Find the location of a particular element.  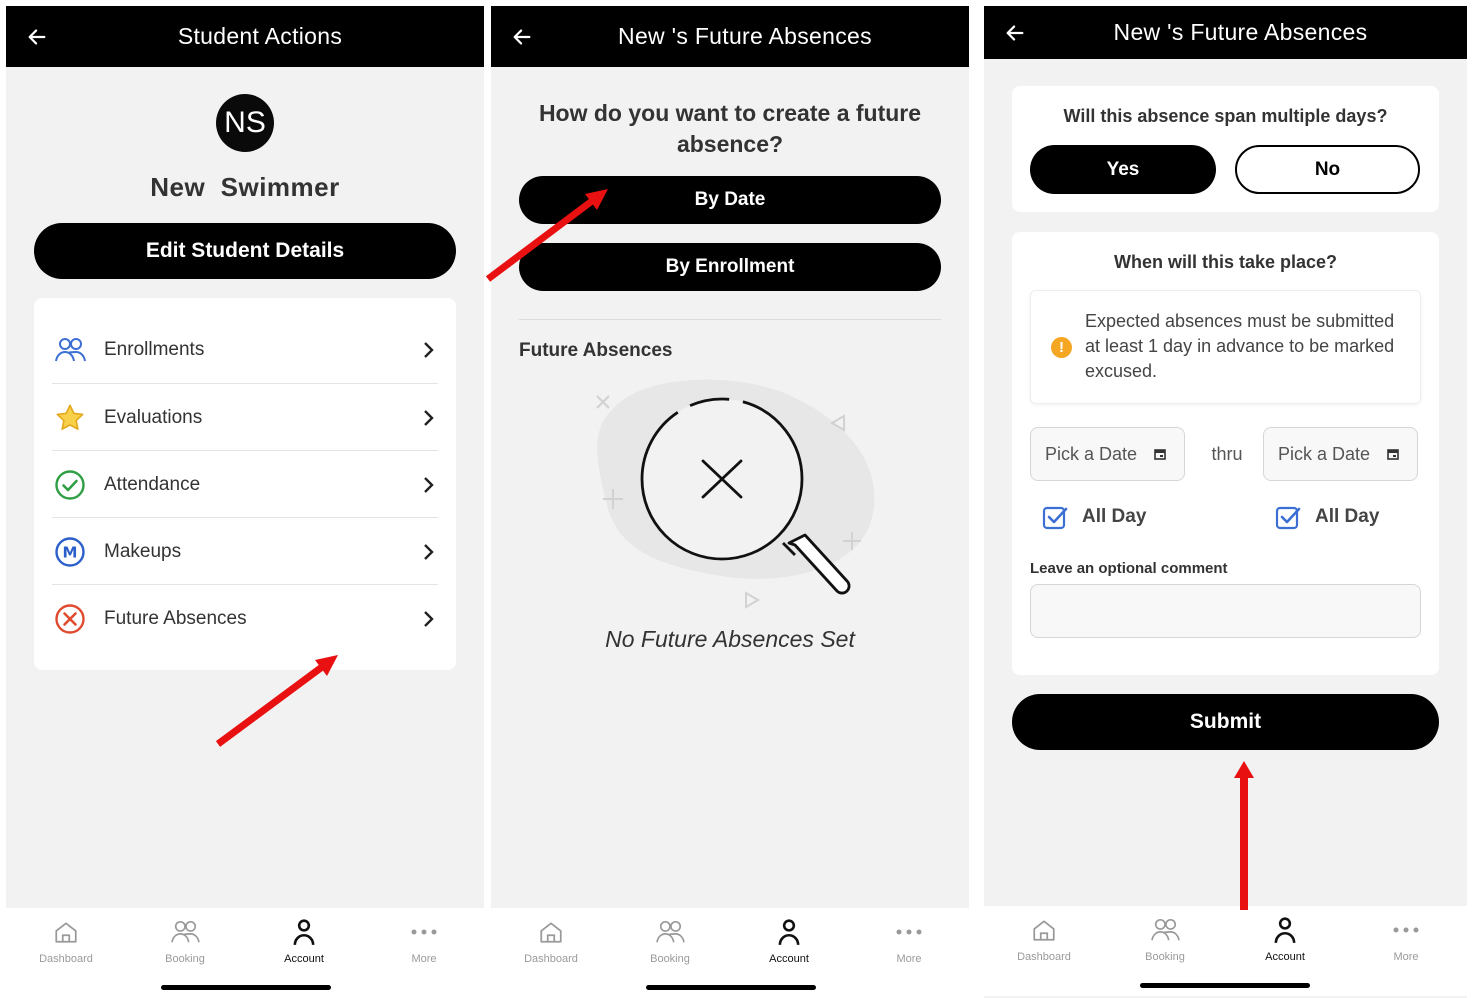

menu-item-label: Enrollments is located at coordinates (154, 349).